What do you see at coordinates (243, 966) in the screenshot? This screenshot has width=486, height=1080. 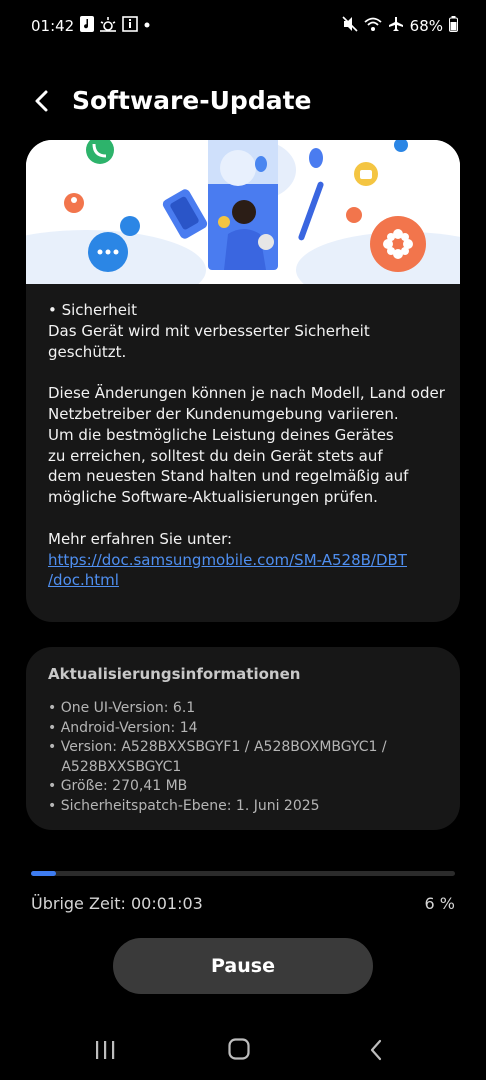 I see `pause-button: Pause` at bounding box center [243, 966].